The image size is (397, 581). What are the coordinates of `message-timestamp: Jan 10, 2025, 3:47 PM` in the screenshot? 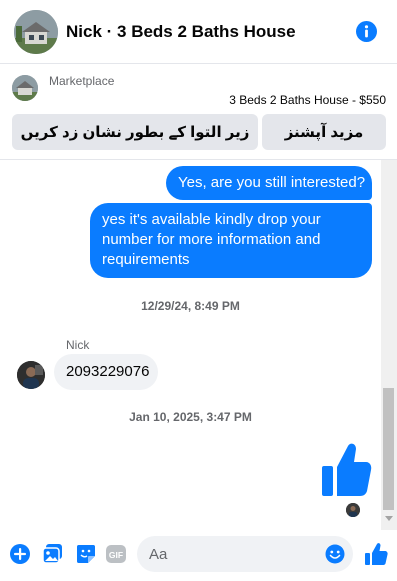 It's located at (190, 417).